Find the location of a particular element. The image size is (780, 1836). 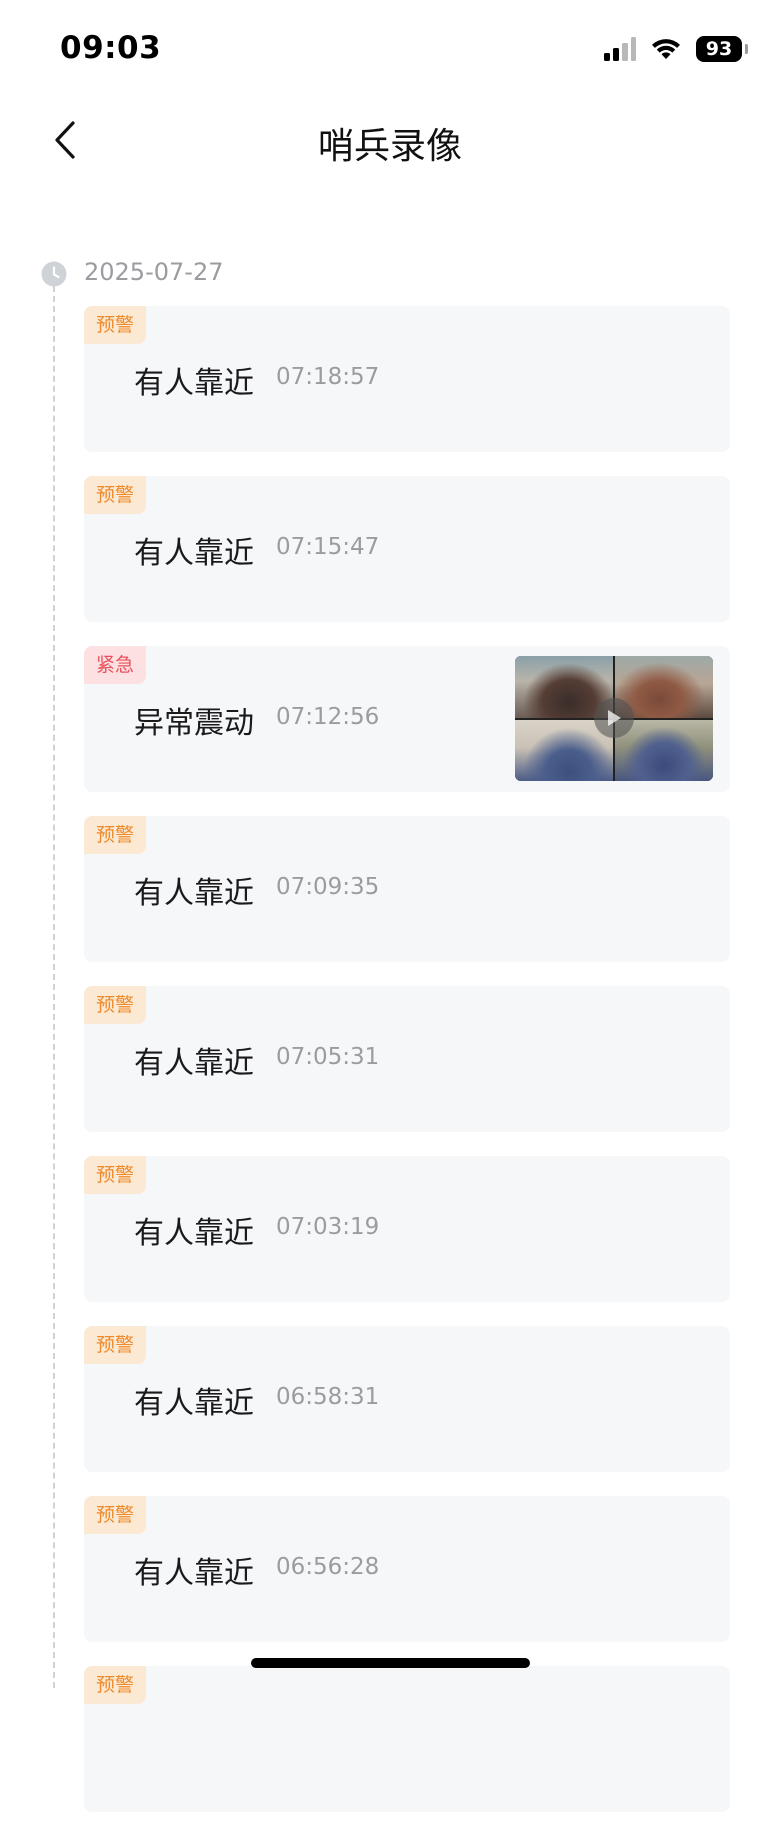

event-title: 异常震动 is located at coordinates (194, 723).